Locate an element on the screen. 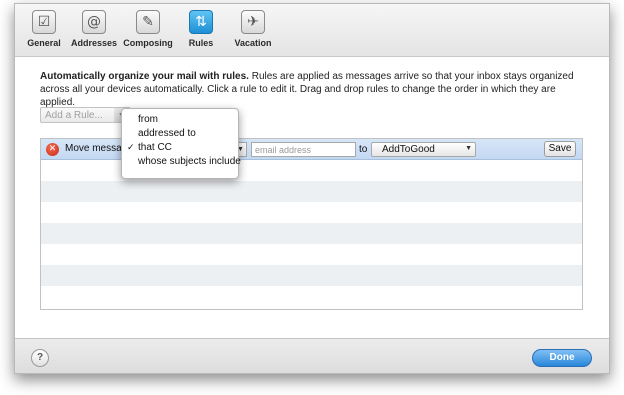 Image resolution: width=624 pixels, height=395 pixels. rules-fork-icon: ⇅ is located at coordinates (201, 22).